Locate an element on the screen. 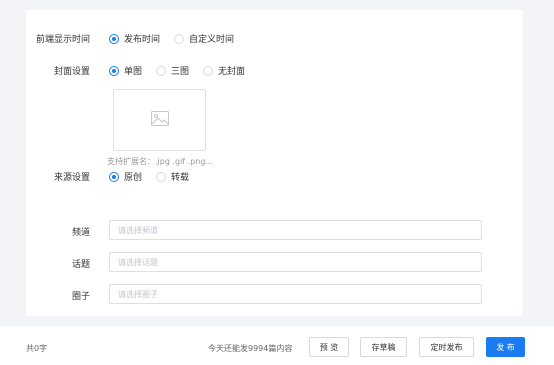  channel-select is located at coordinates (295, 230).